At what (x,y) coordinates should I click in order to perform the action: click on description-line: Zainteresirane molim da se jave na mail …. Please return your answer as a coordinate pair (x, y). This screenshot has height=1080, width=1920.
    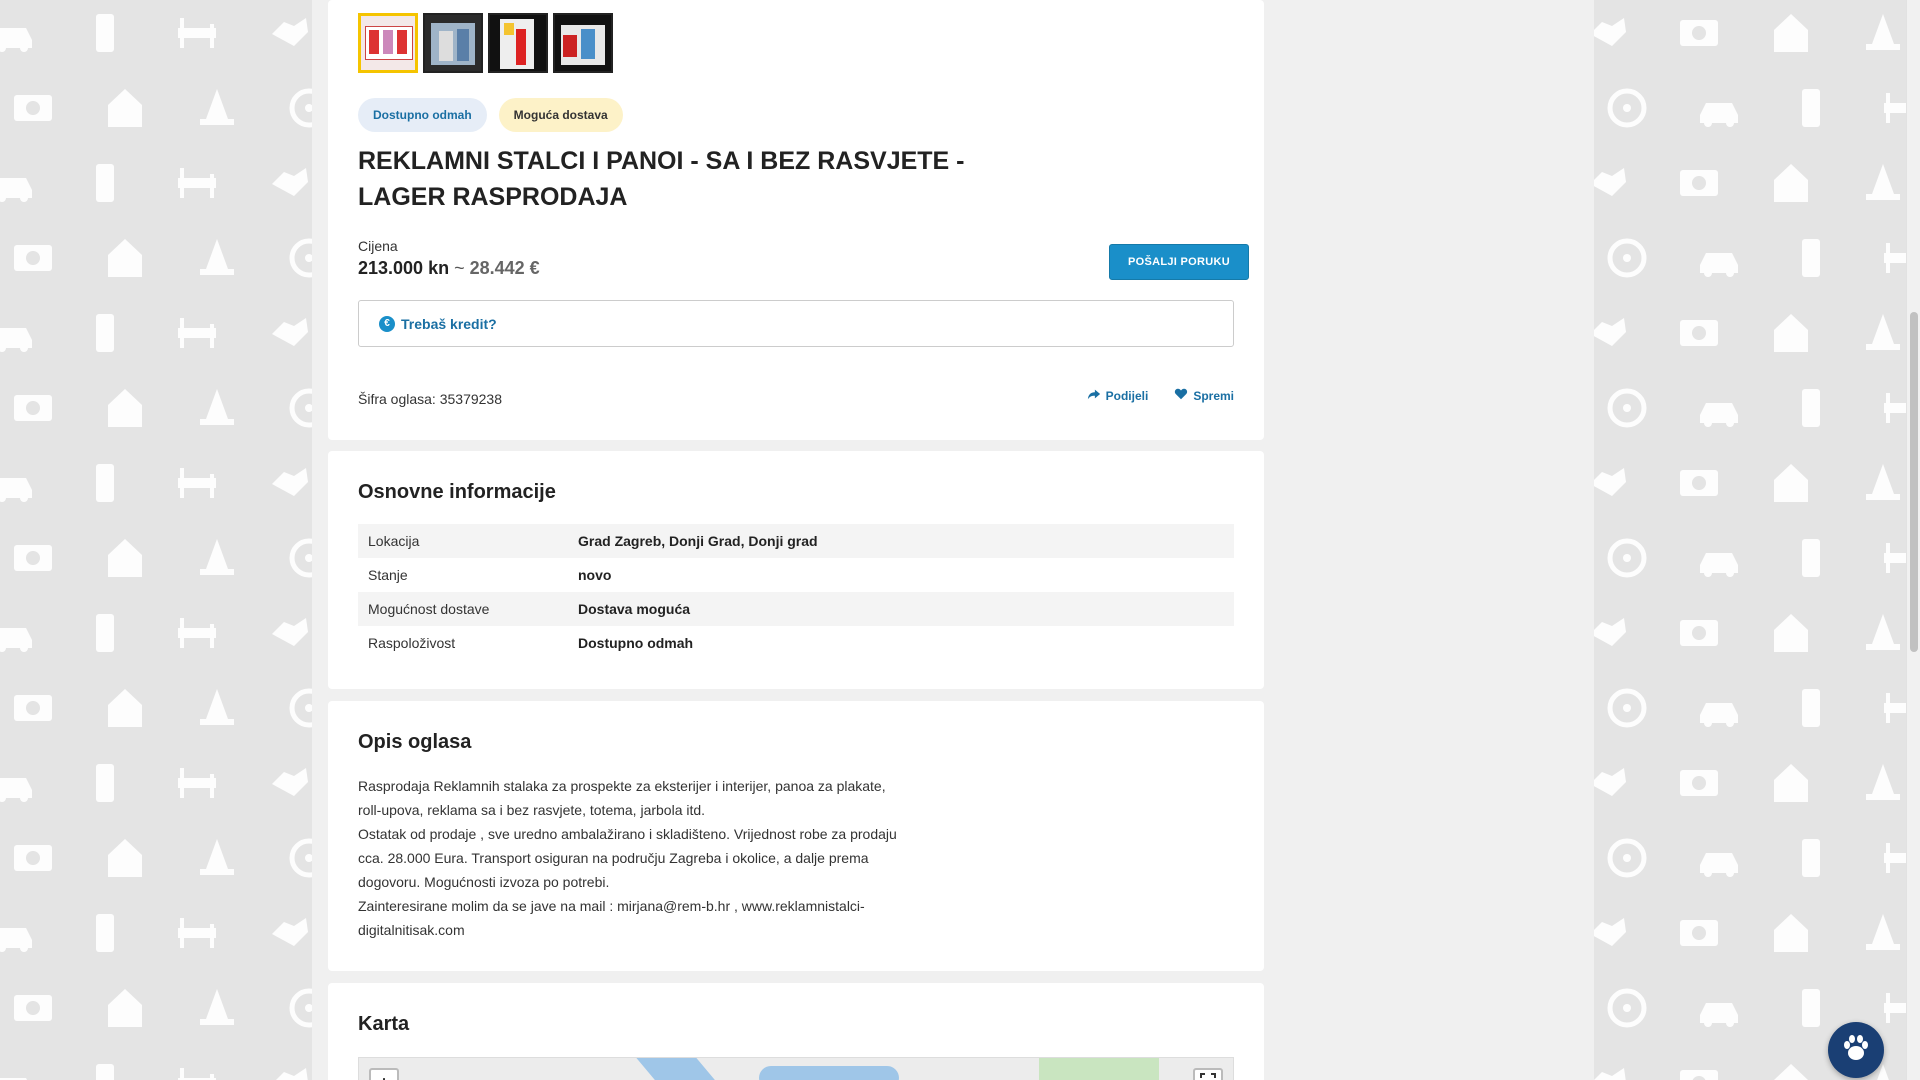
    Looking at the image, I should click on (611, 906).